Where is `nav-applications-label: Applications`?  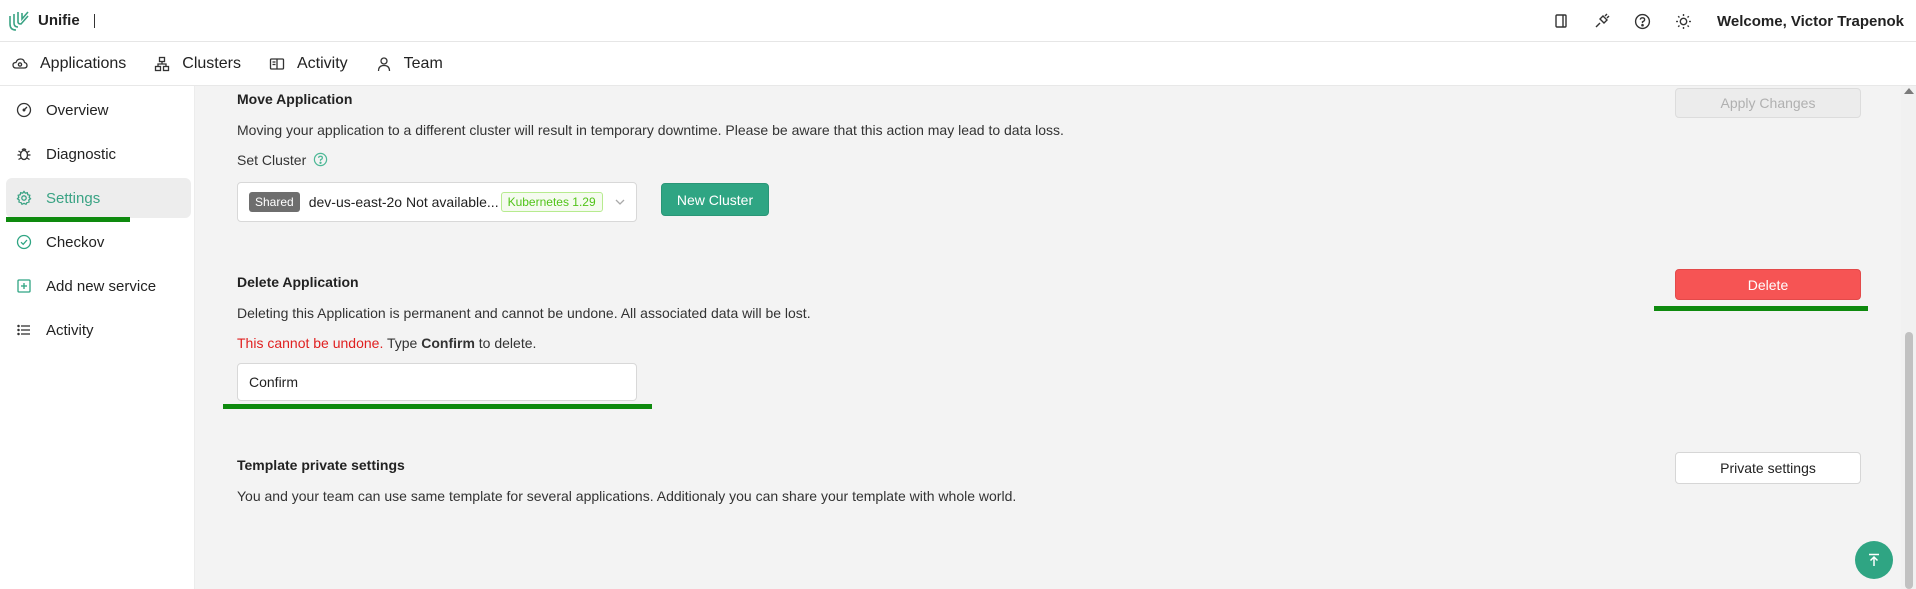 nav-applications-label: Applications is located at coordinates (83, 63).